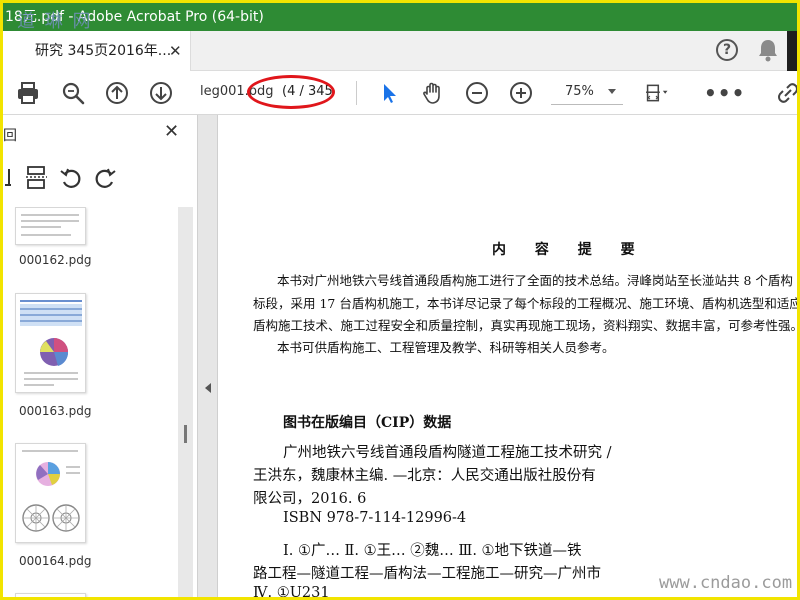 The height and width of the screenshot is (600, 800). I want to click on cip-line: 王洪东，魏康林主编. —北京：人民交通出版社股份有, so click(424, 476).